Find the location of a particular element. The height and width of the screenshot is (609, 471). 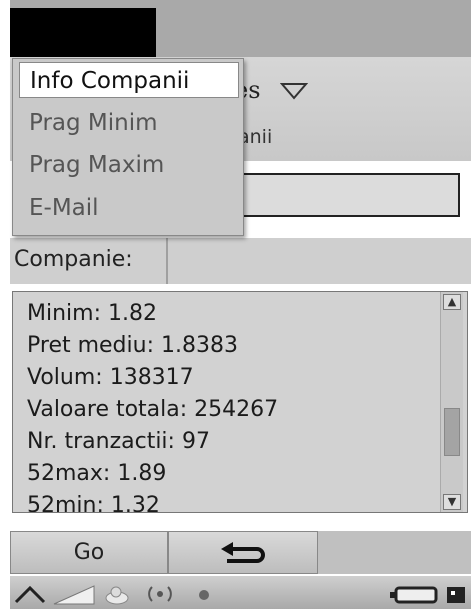

network-icon is located at coordinates (456, 595).